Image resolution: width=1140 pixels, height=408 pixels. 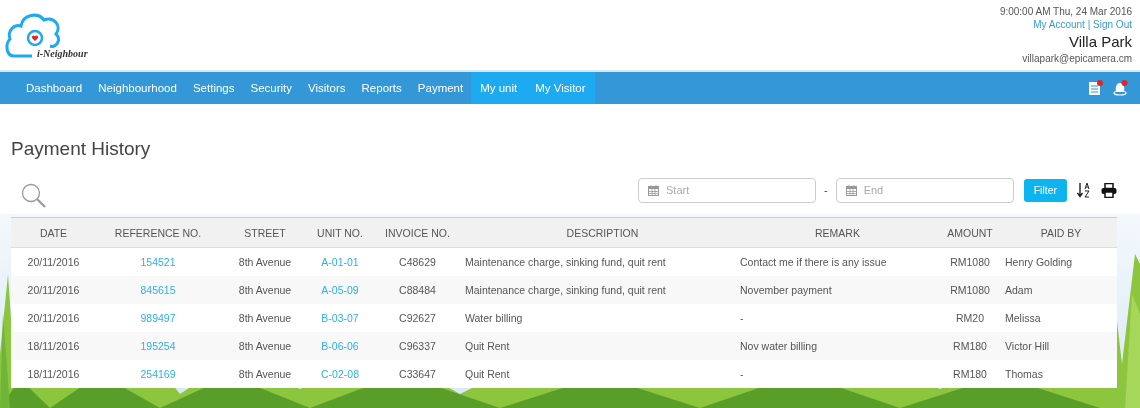 I want to click on reference-link: 989497, so click(x=158, y=318).